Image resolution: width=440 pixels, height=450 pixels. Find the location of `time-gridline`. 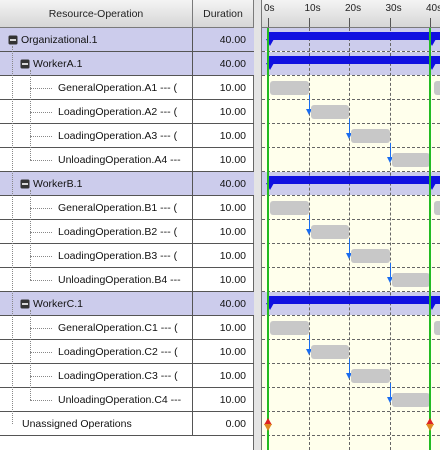

time-gridline is located at coordinates (309, 239).